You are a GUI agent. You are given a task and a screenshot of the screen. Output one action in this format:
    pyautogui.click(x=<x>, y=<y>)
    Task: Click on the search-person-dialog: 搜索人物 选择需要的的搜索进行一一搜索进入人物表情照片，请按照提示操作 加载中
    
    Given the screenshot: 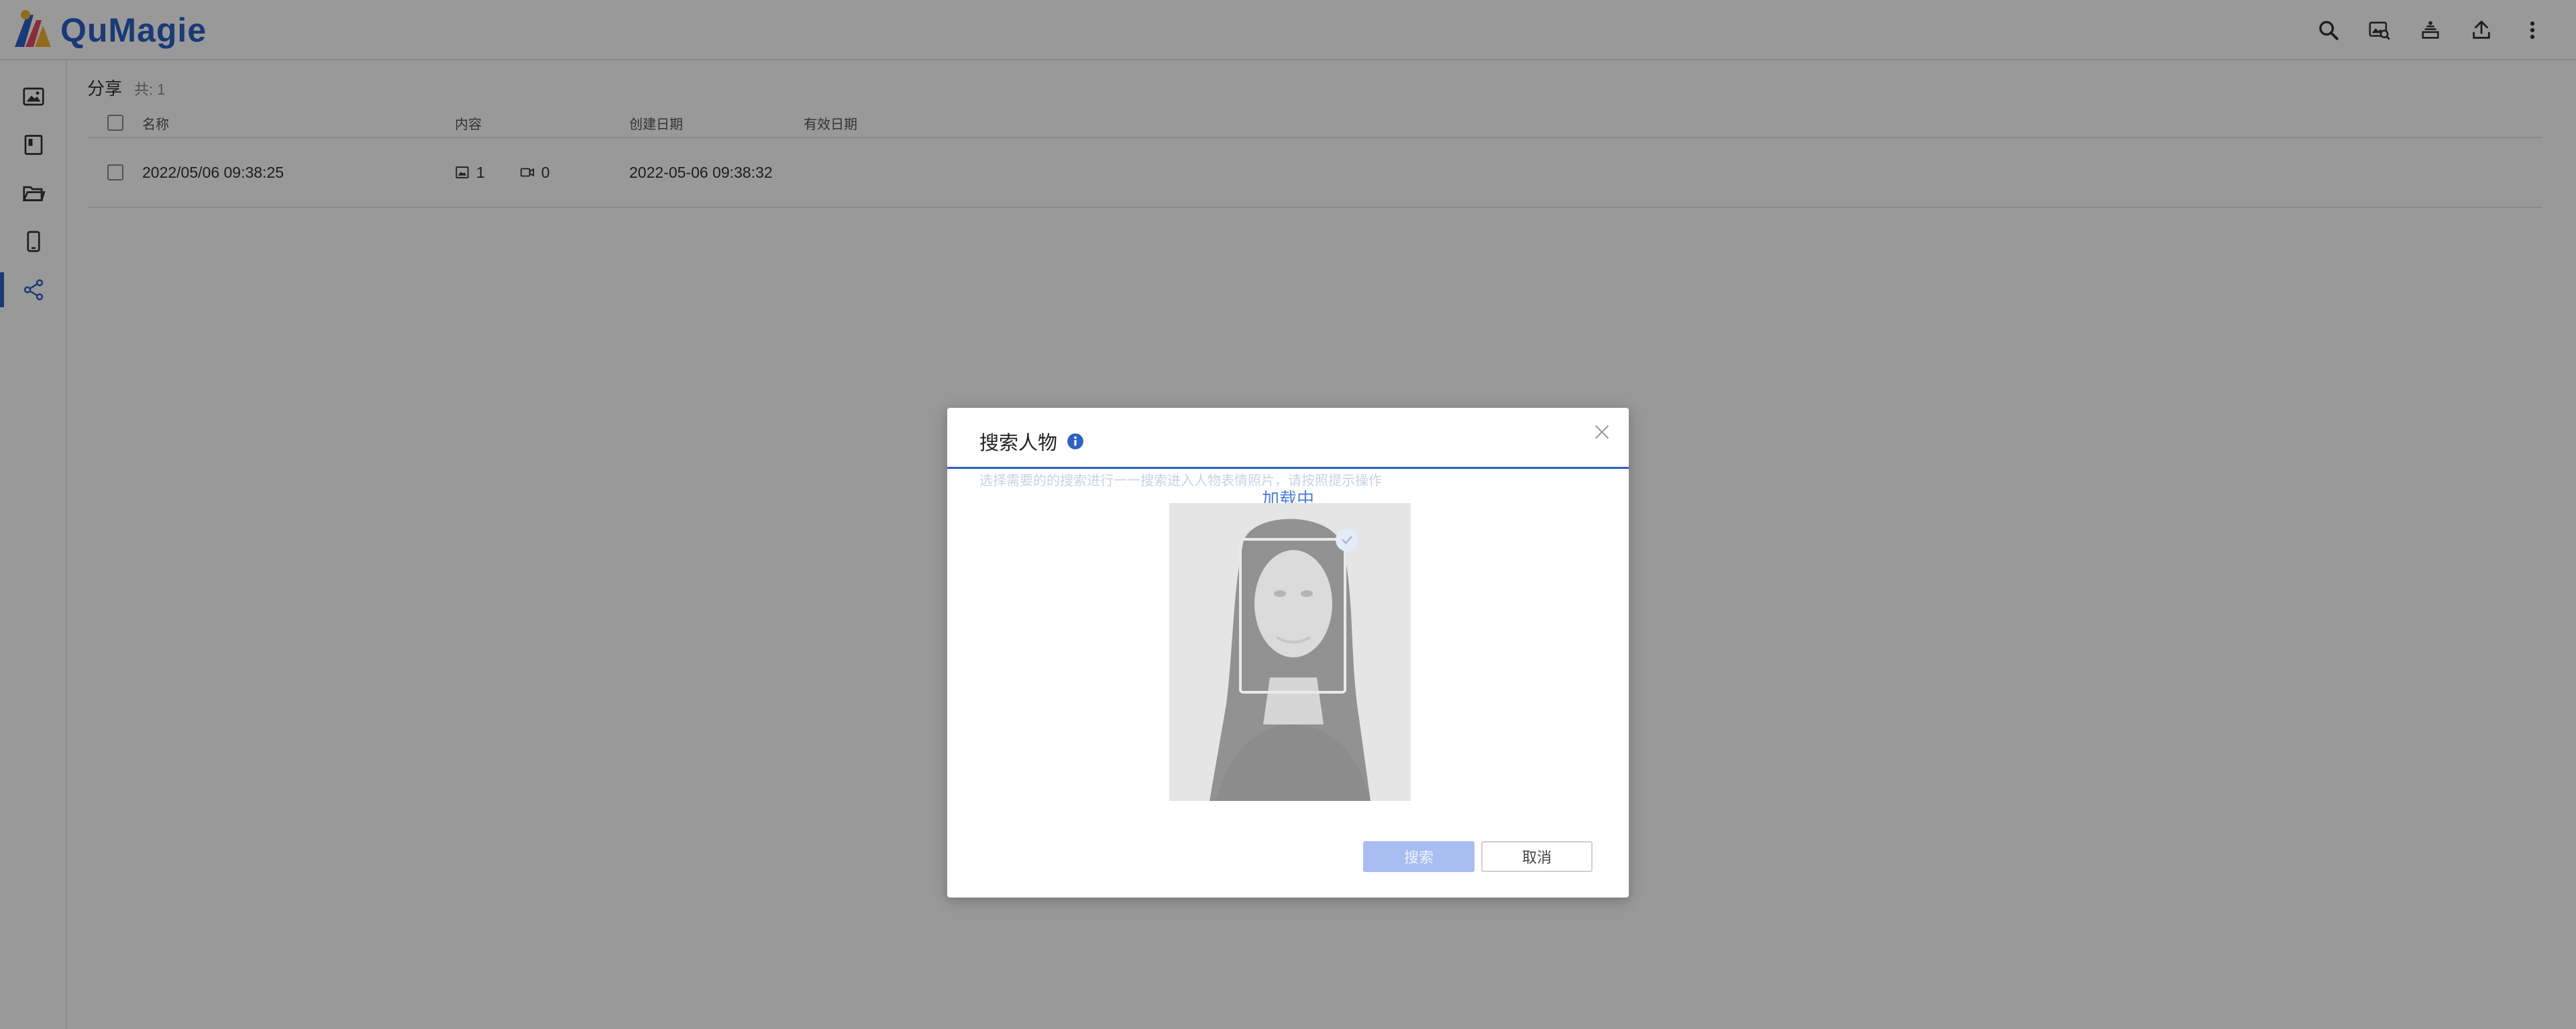 What is the action you would take?
    pyautogui.click(x=1288, y=653)
    